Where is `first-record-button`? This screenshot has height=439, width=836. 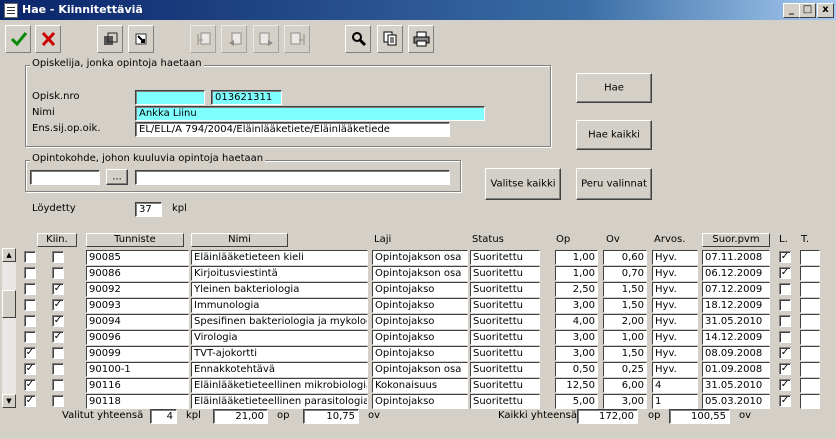
first-record-button is located at coordinates (203, 39).